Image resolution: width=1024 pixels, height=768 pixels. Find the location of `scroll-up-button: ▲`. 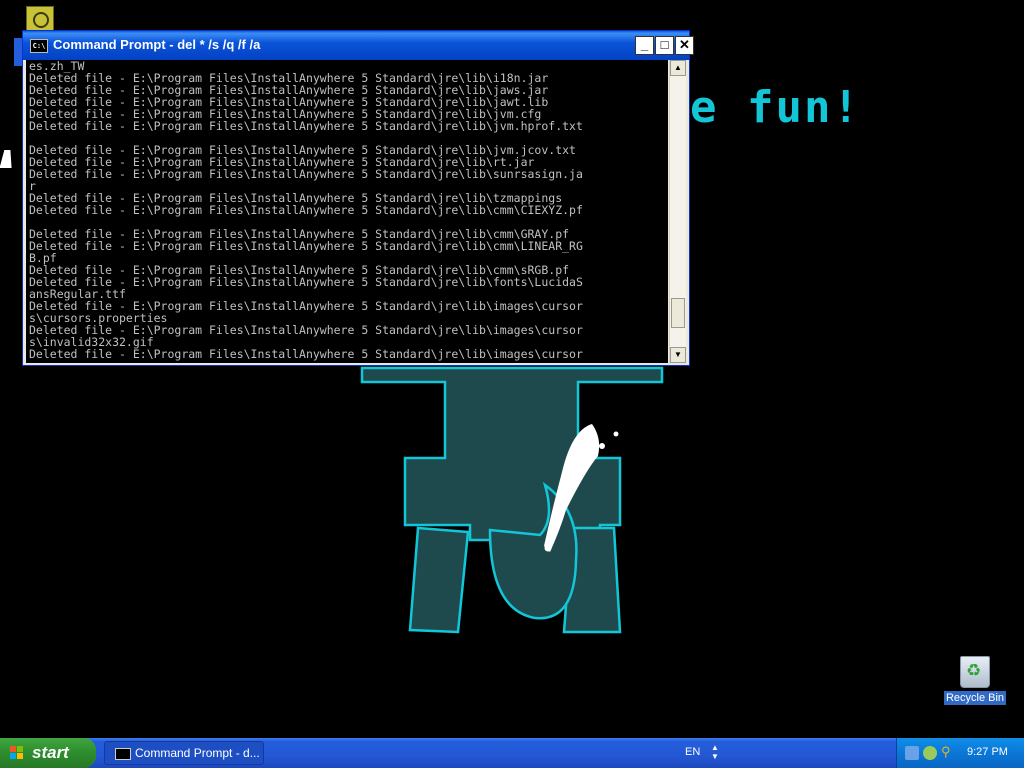

scroll-up-button: ▲ is located at coordinates (678, 68).